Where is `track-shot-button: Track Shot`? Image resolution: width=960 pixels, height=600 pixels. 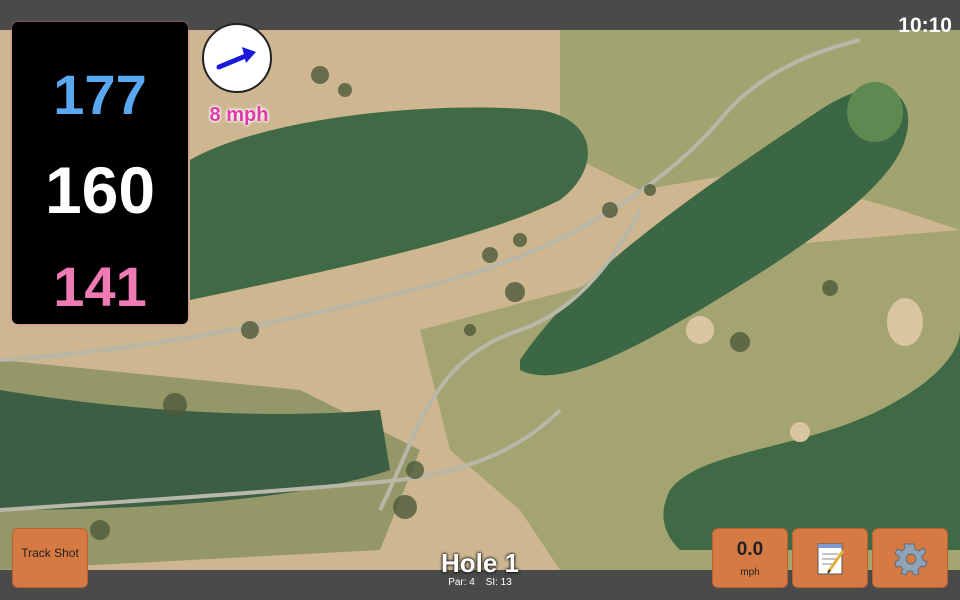 track-shot-button: Track Shot is located at coordinates (50, 558).